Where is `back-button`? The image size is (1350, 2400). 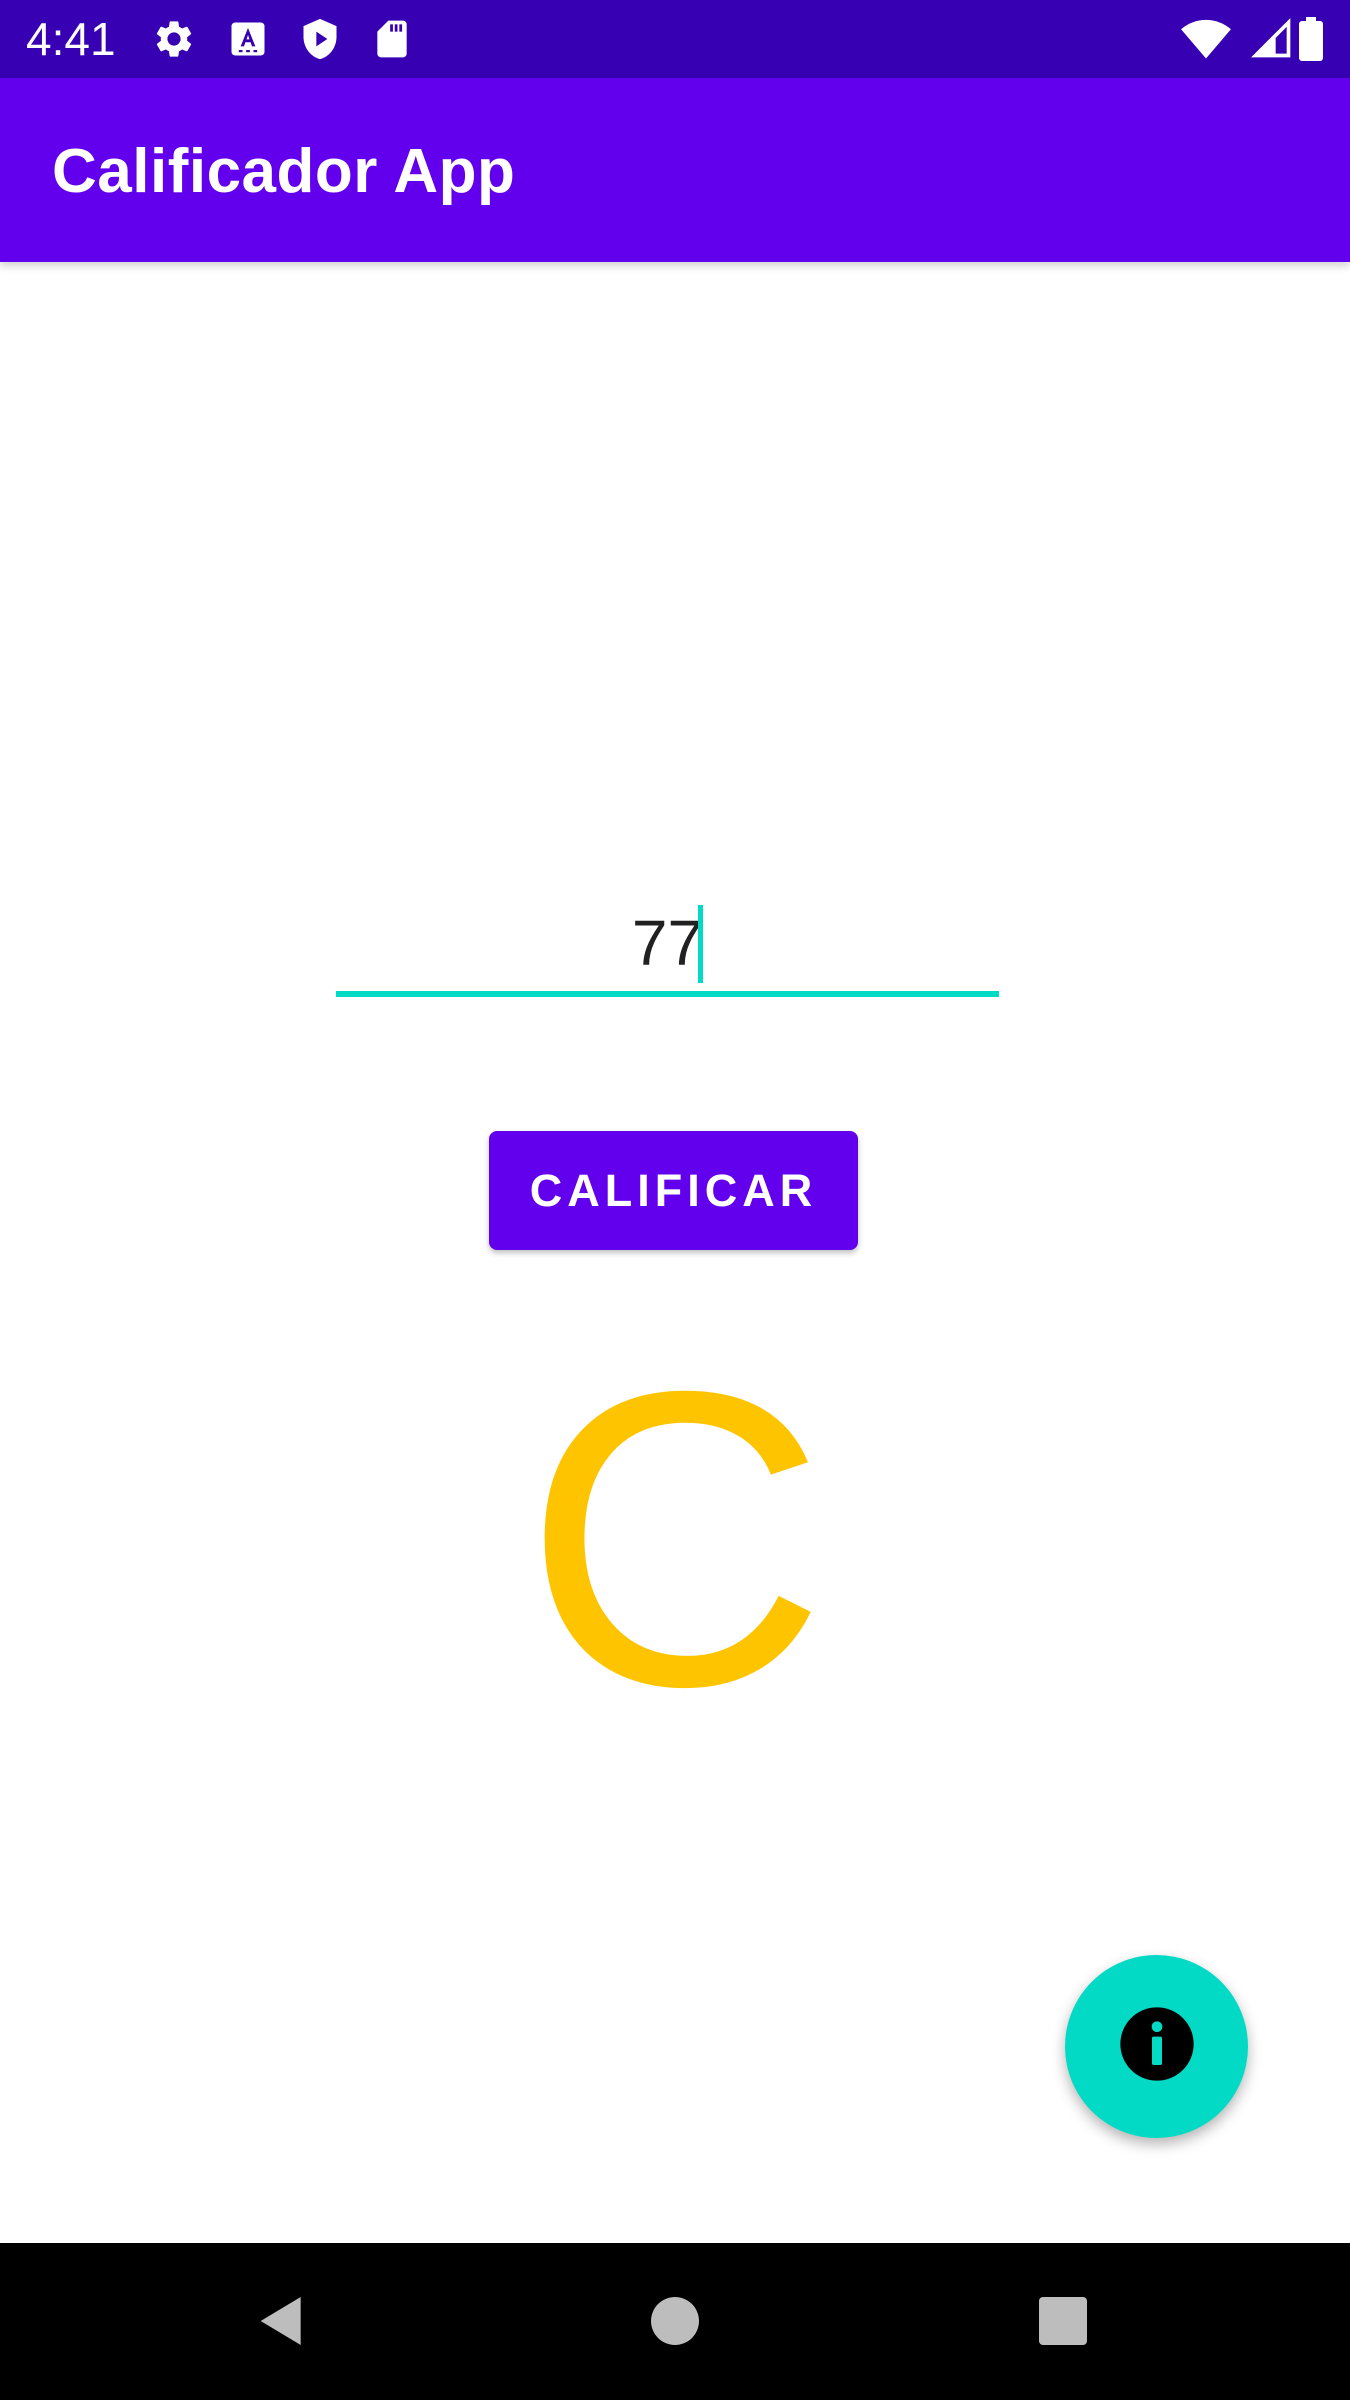
back-button is located at coordinates (282, 2323).